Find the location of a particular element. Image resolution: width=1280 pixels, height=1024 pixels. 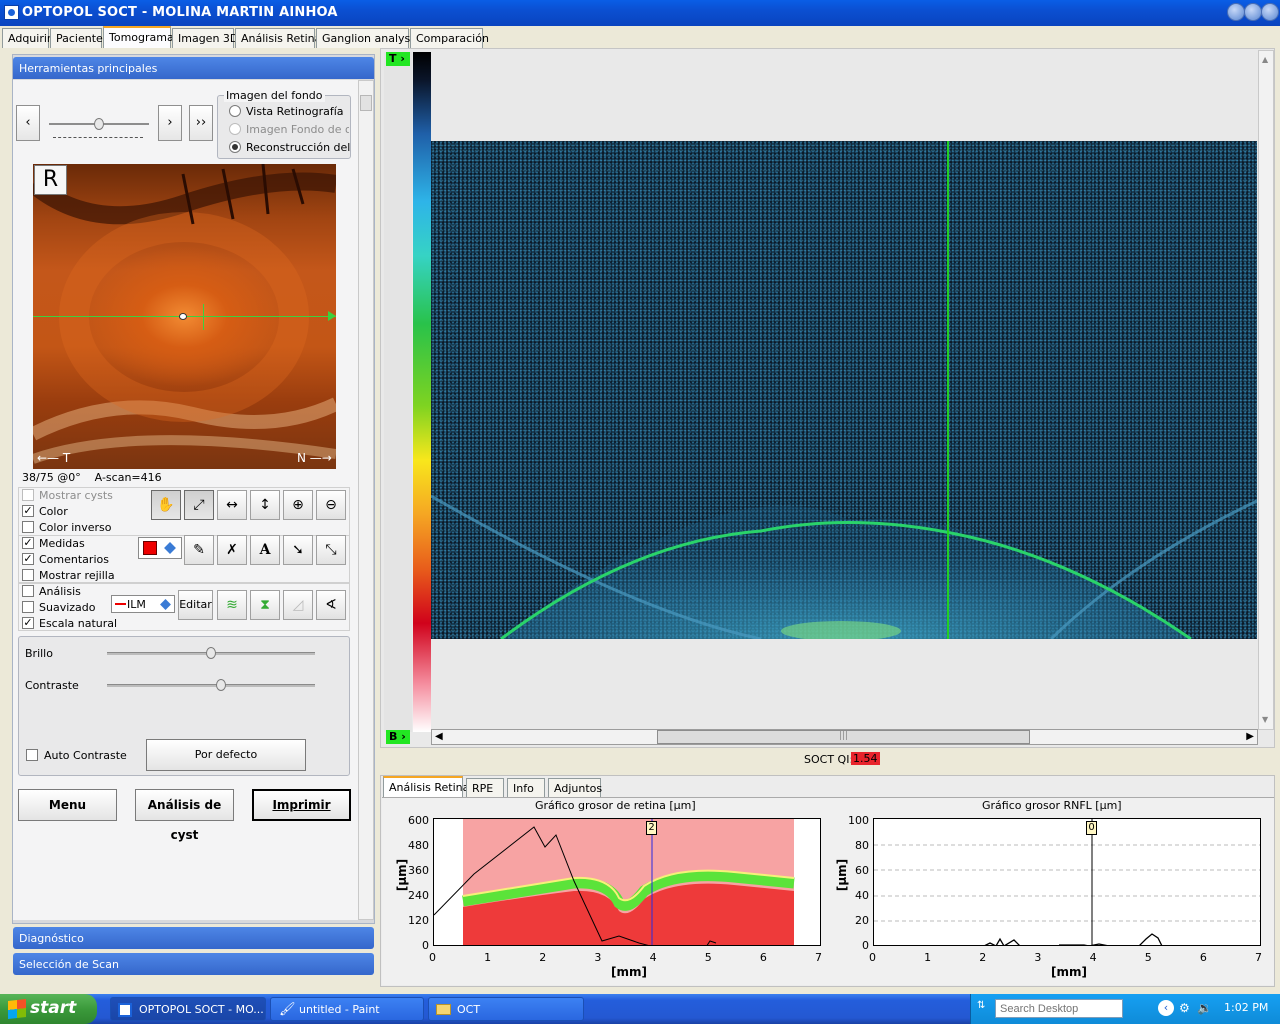

tray-expand-icon: ‹ is located at coordinates (1166, 1008).